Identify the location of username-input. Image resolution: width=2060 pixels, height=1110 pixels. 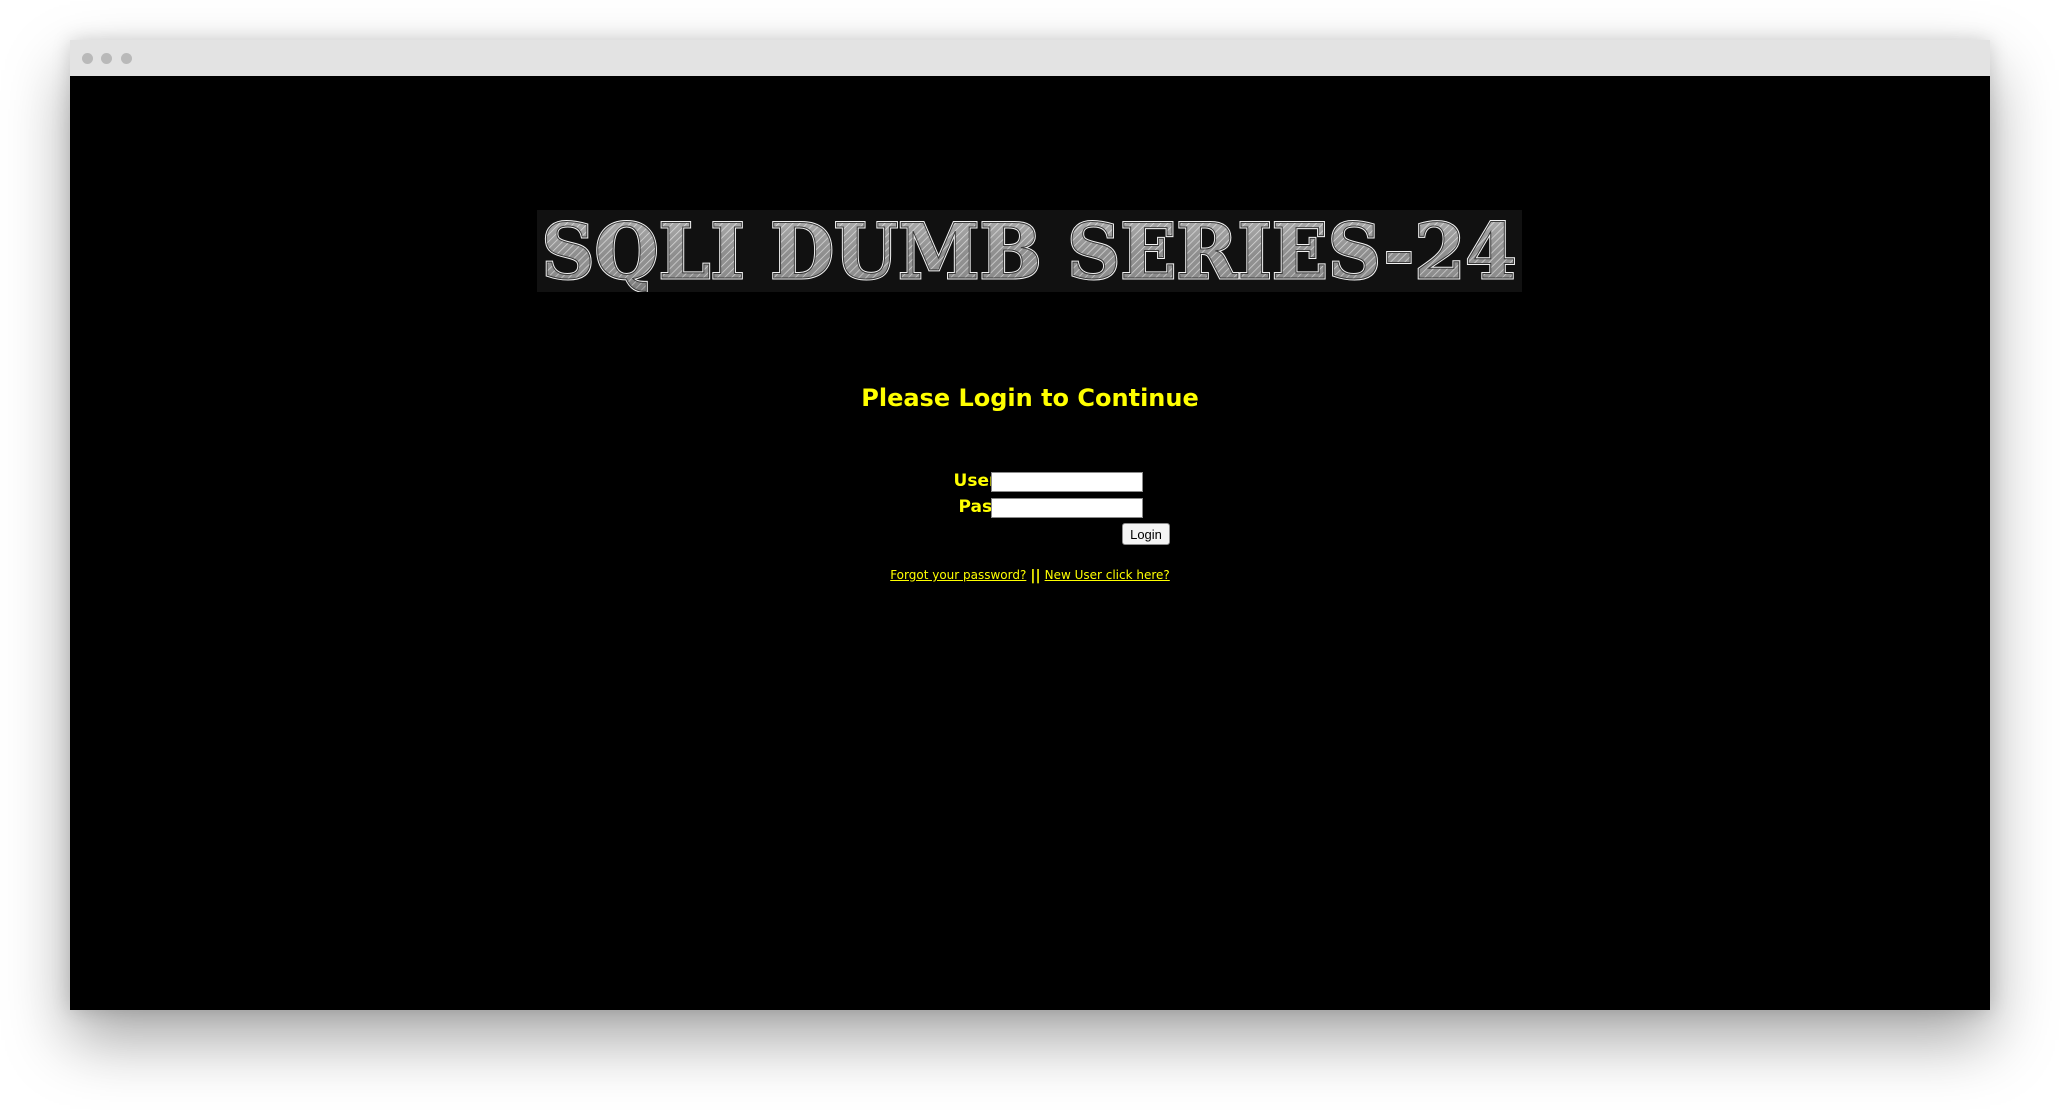
(1067, 482).